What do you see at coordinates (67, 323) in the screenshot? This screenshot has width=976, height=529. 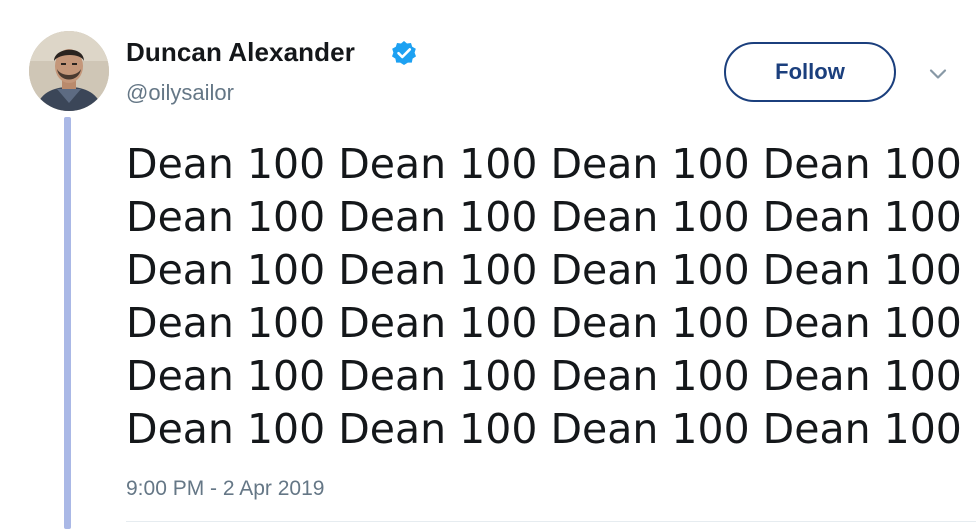 I see `thread-line` at bounding box center [67, 323].